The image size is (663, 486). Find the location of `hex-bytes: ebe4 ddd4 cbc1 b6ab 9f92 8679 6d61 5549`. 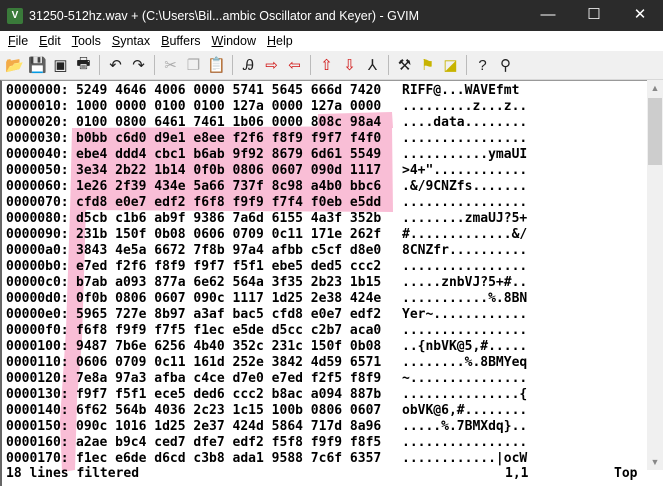

hex-bytes: ebe4 ddd4 cbc1 b6ab 9f92 8679 6d61 5549 is located at coordinates (229, 154).